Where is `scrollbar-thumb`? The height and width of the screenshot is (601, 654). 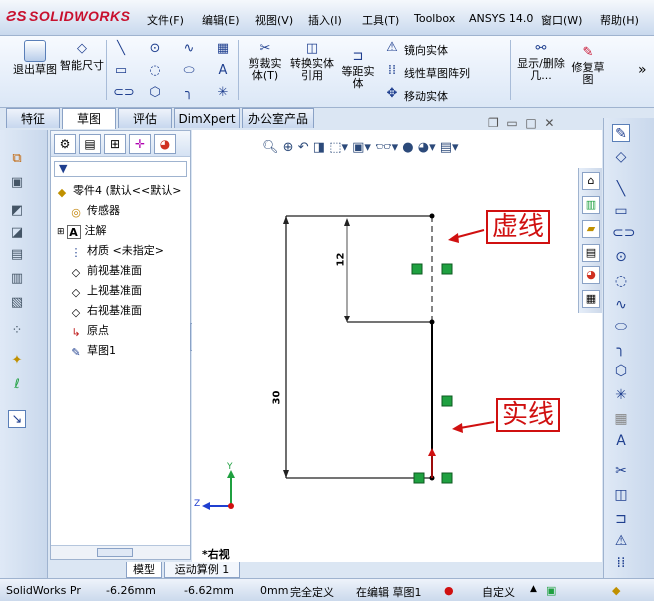 scrollbar-thumb is located at coordinates (115, 552).